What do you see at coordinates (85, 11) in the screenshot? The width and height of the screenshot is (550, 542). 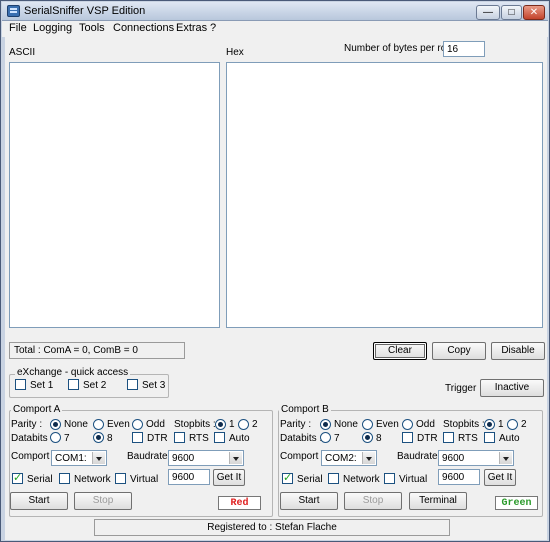 I see `window-title: SerialSniffer VSP Edition` at bounding box center [85, 11].